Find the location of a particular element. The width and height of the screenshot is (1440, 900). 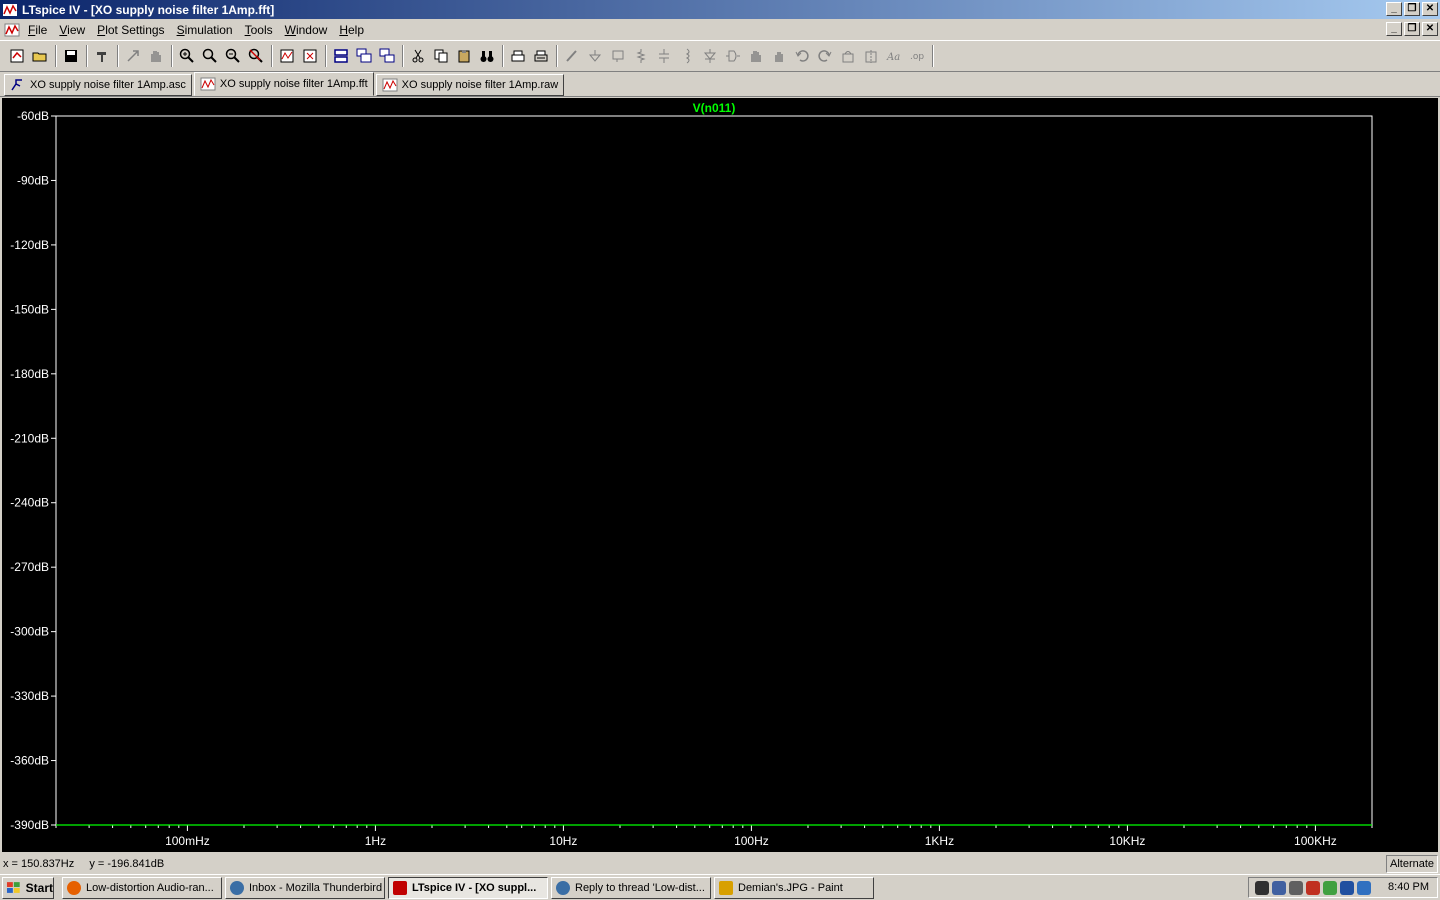

open-folder-icon is located at coordinates (39, 57).